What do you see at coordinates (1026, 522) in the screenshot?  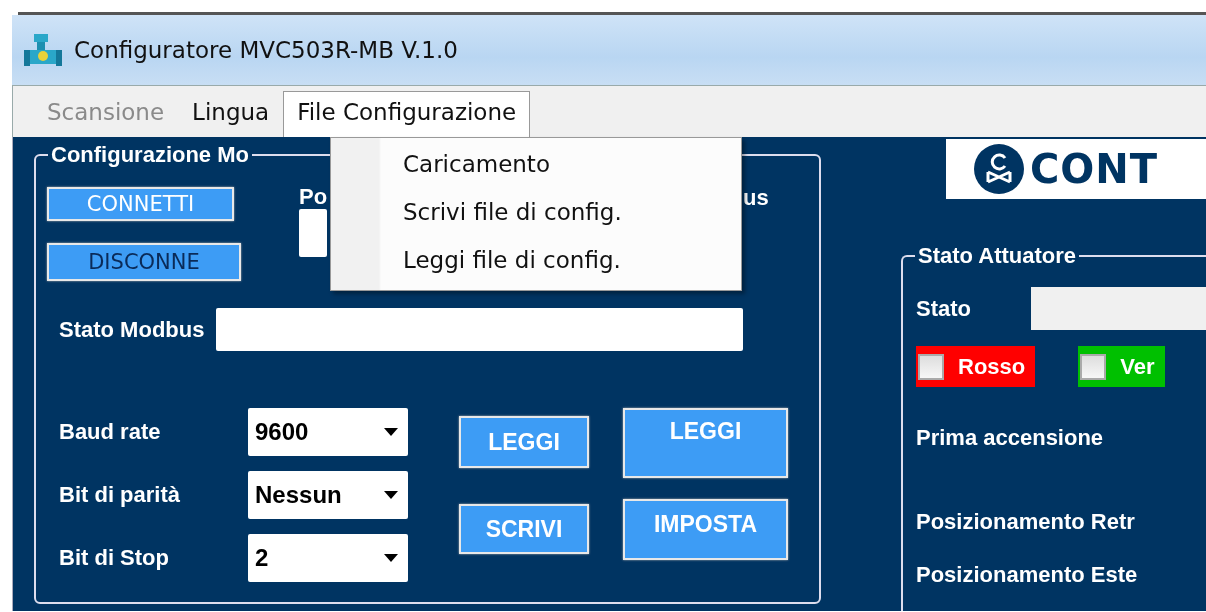 I see `field-label: Posizionamento Retr` at bounding box center [1026, 522].